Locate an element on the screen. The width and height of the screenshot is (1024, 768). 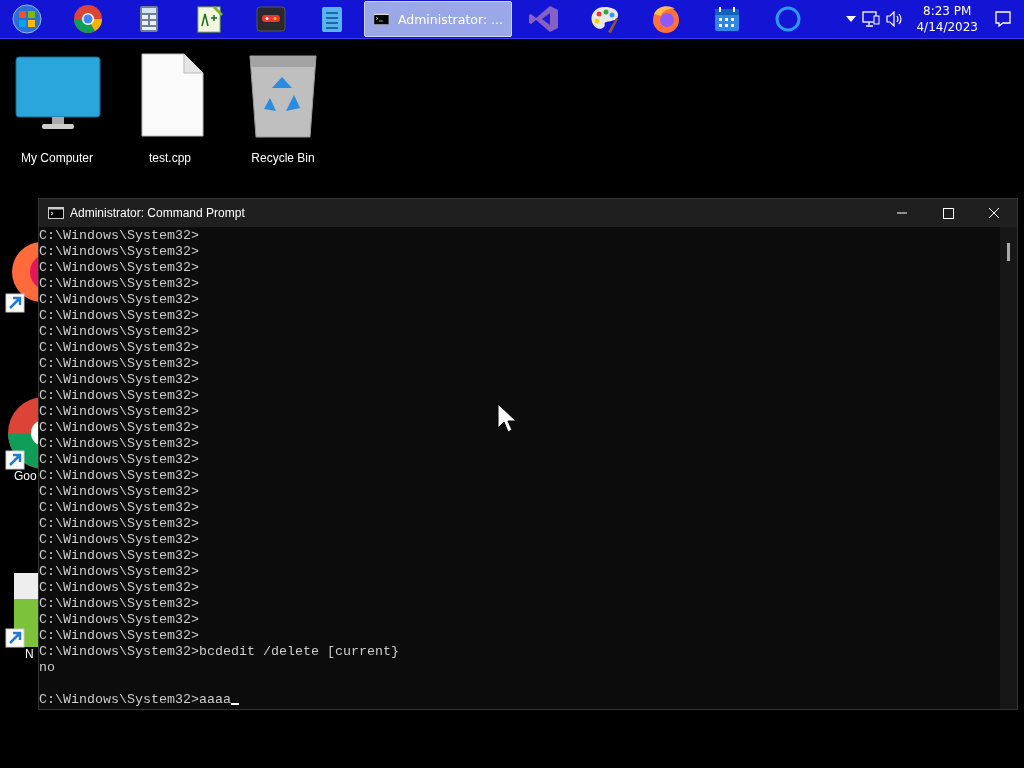
window-title: Administrator: Command Prompt is located at coordinates (157, 213).